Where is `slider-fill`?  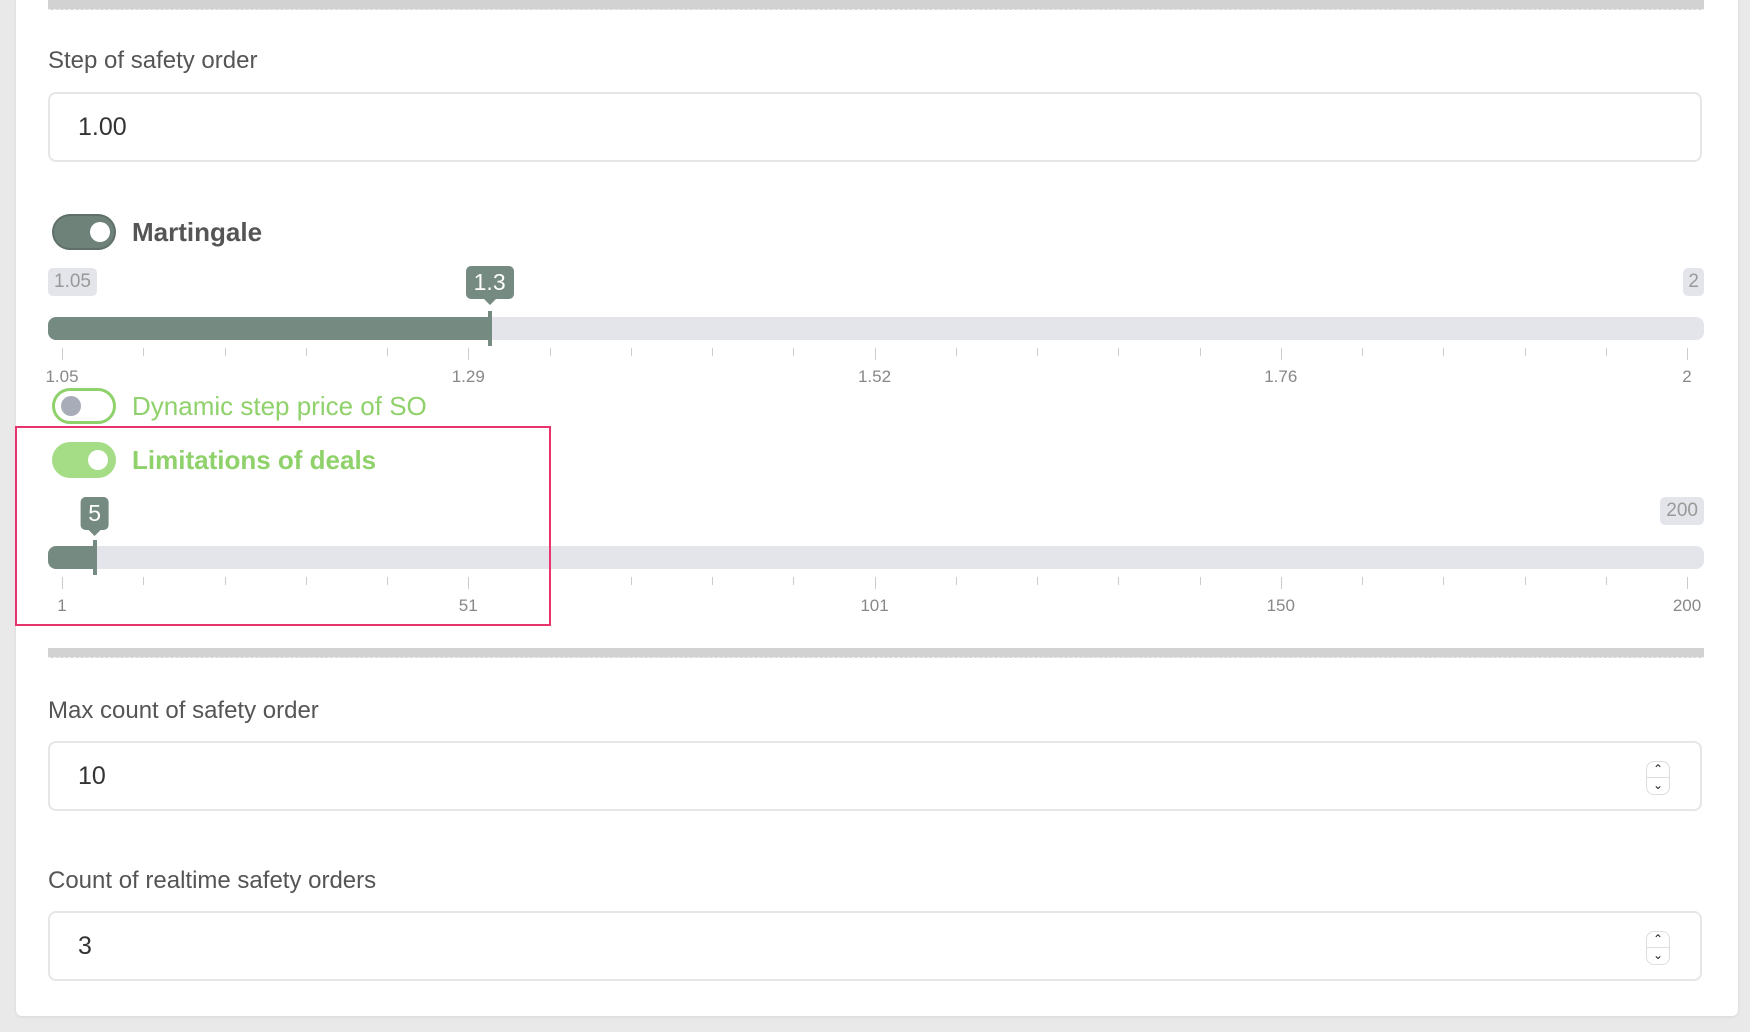 slider-fill is located at coordinates (269, 328).